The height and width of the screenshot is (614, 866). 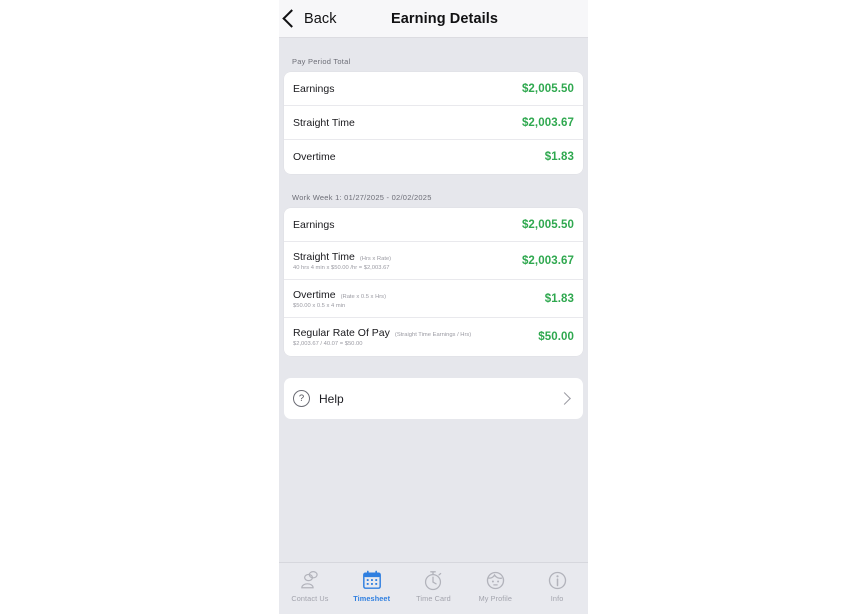 What do you see at coordinates (372, 598) in the screenshot?
I see `tab-label: Timesheet` at bounding box center [372, 598].